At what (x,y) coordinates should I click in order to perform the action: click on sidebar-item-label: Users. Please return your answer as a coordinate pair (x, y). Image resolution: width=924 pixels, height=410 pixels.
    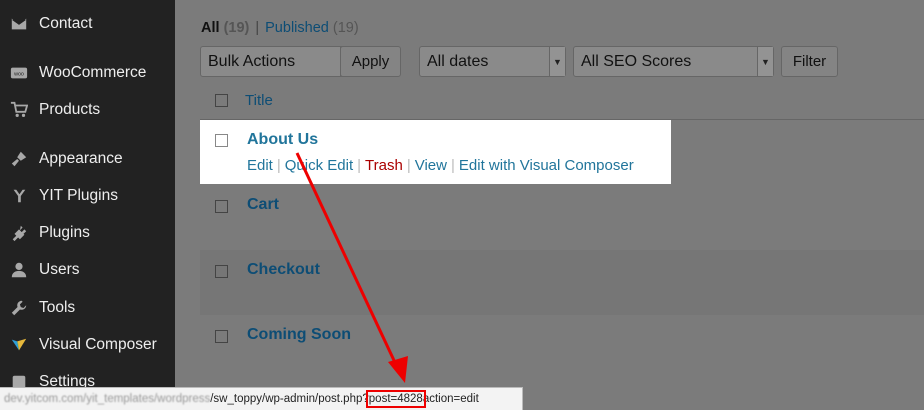
    Looking at the image, I should click on (59, 269).